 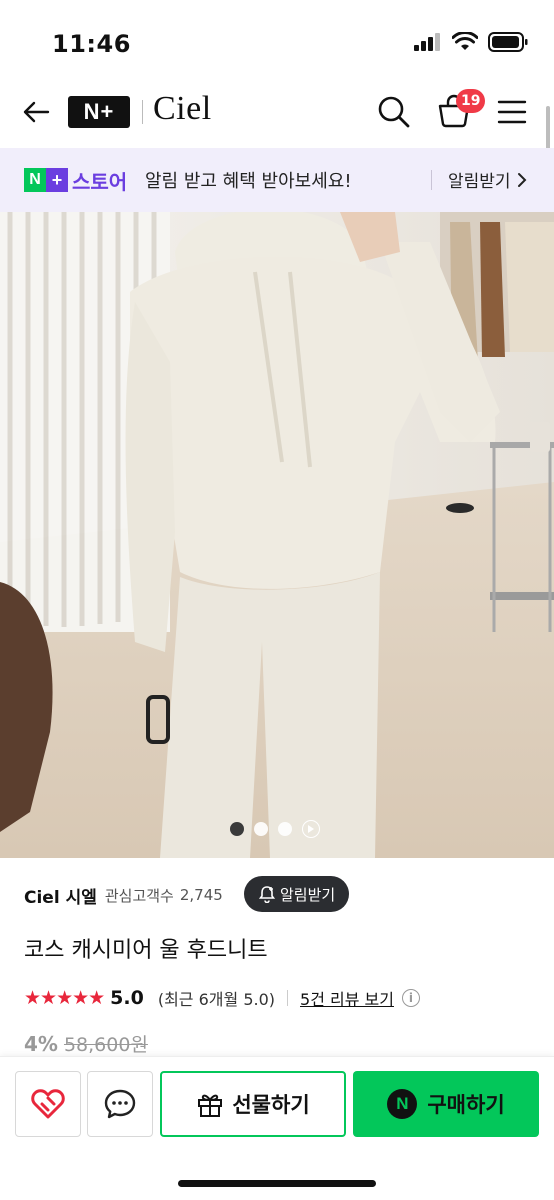 I want to click on menu-button, so click(x=512, y=112).